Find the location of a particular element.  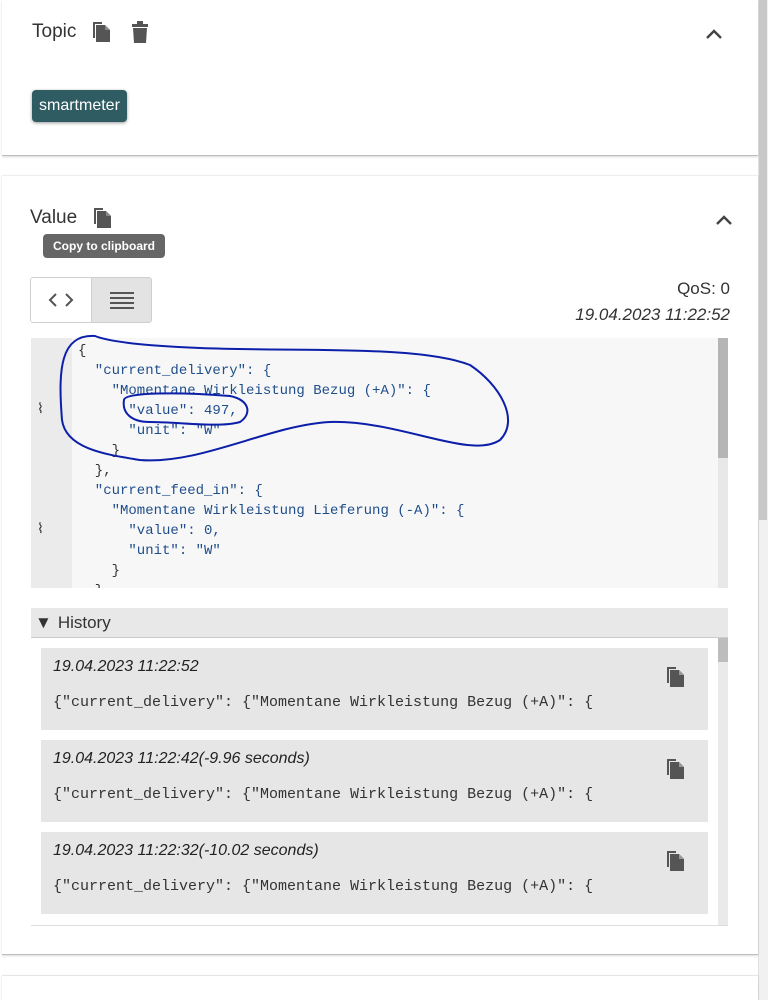

value-header: Value is located at coordinates (72, 218).